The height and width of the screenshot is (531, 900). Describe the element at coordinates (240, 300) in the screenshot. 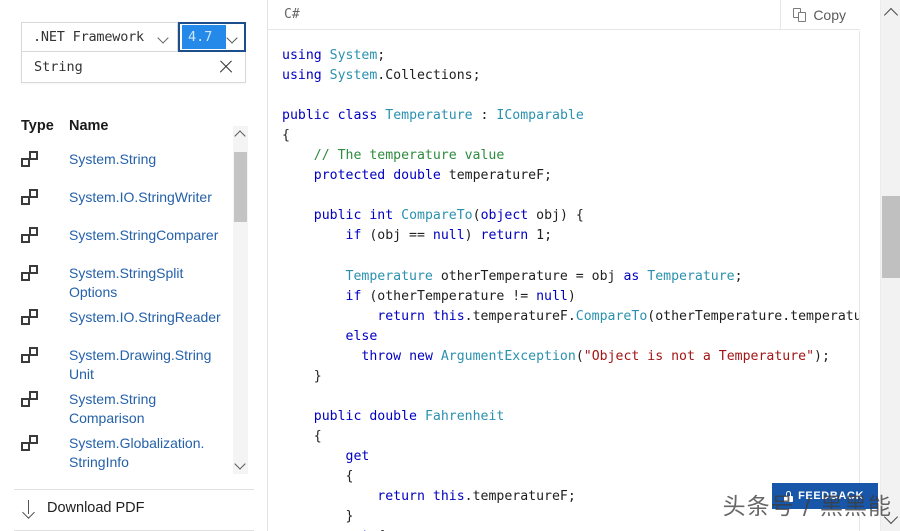

I see `sidebar-scrollbar` at that location.